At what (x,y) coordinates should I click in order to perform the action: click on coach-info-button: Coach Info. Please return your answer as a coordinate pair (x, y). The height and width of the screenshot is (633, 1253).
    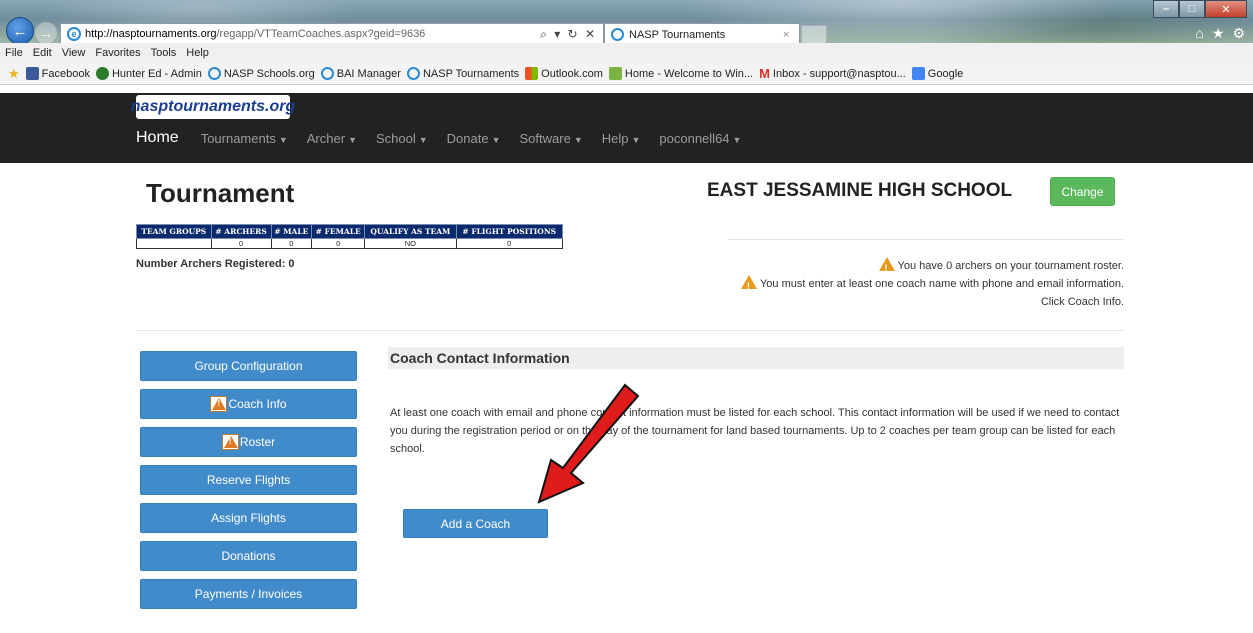
    Looking at the image, I should click on (248, 404).